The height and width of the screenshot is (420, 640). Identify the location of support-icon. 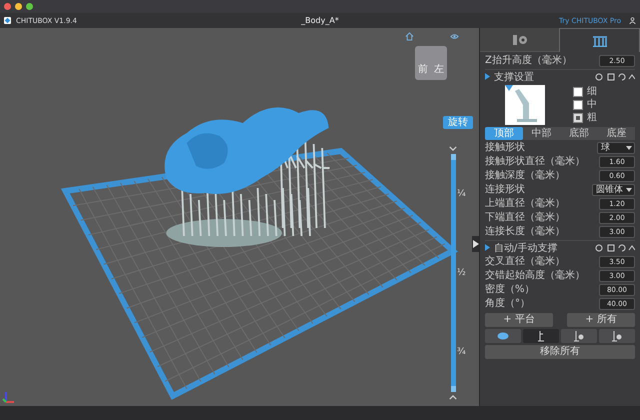
(541, 336).